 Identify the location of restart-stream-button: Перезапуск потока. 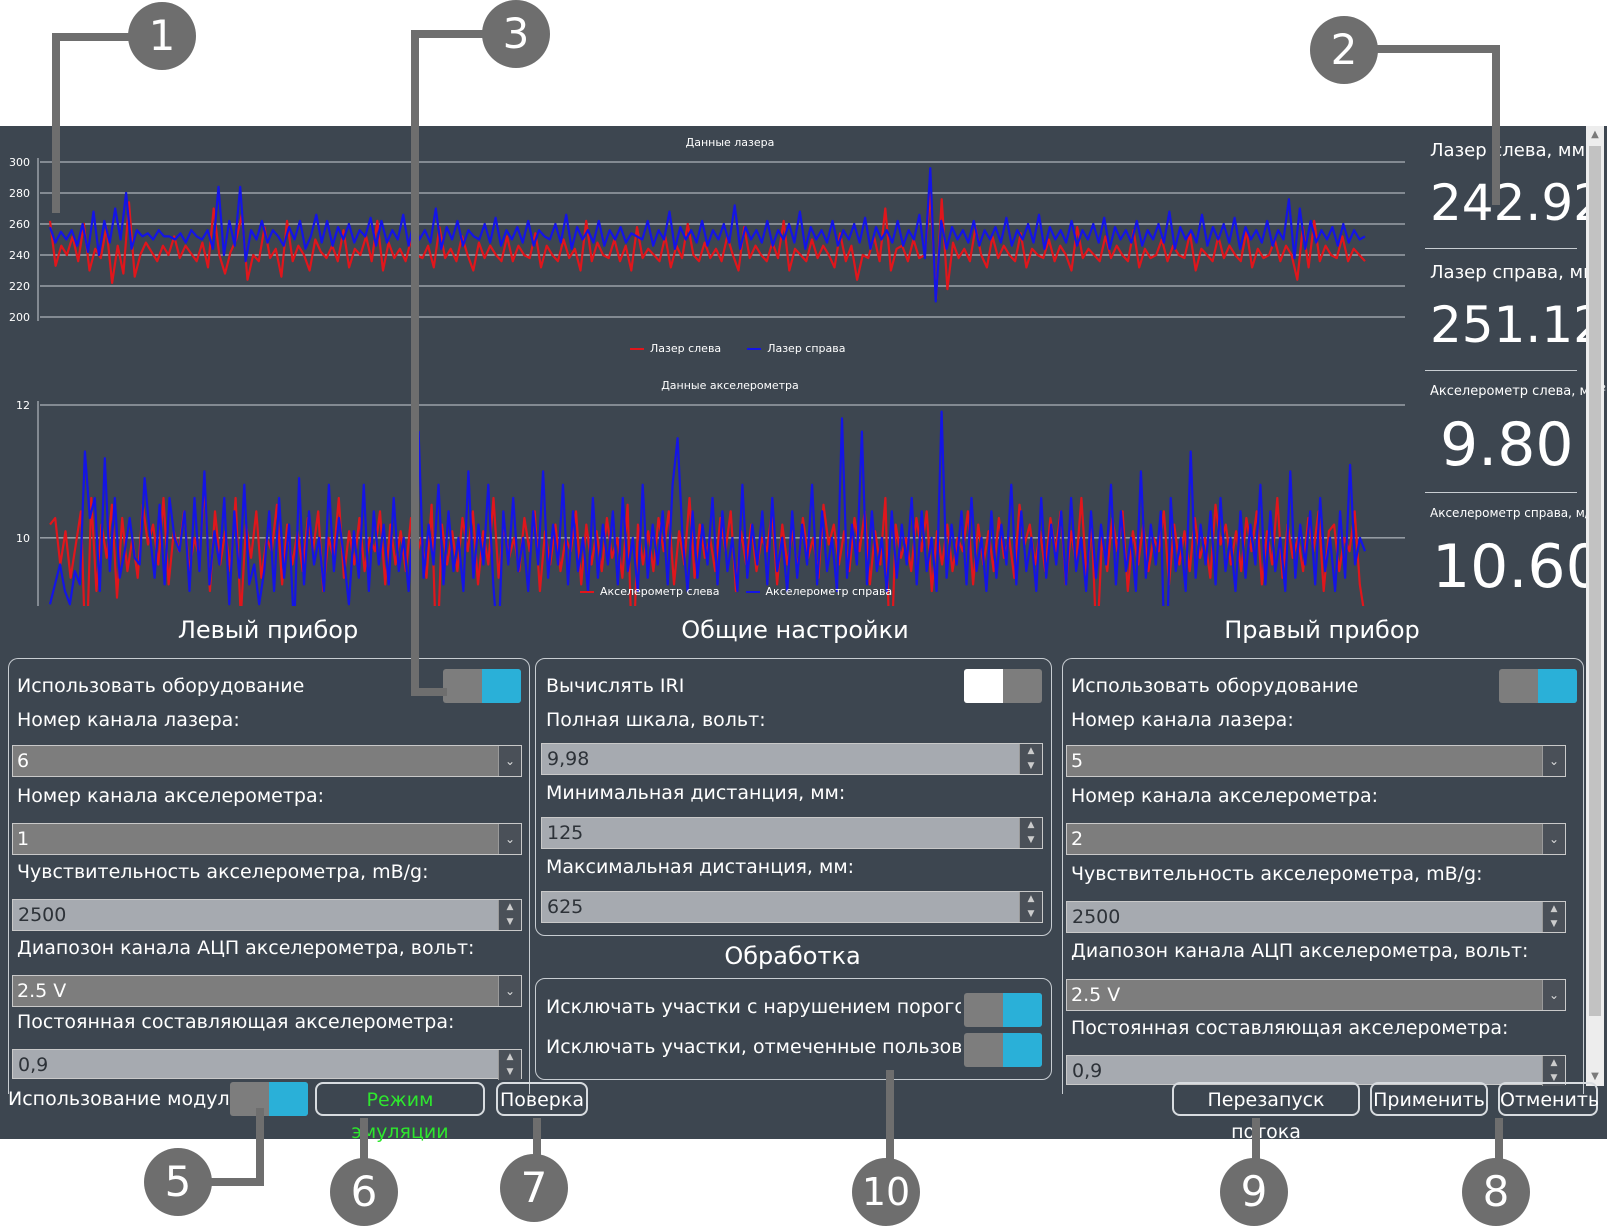
(1266, 1112).